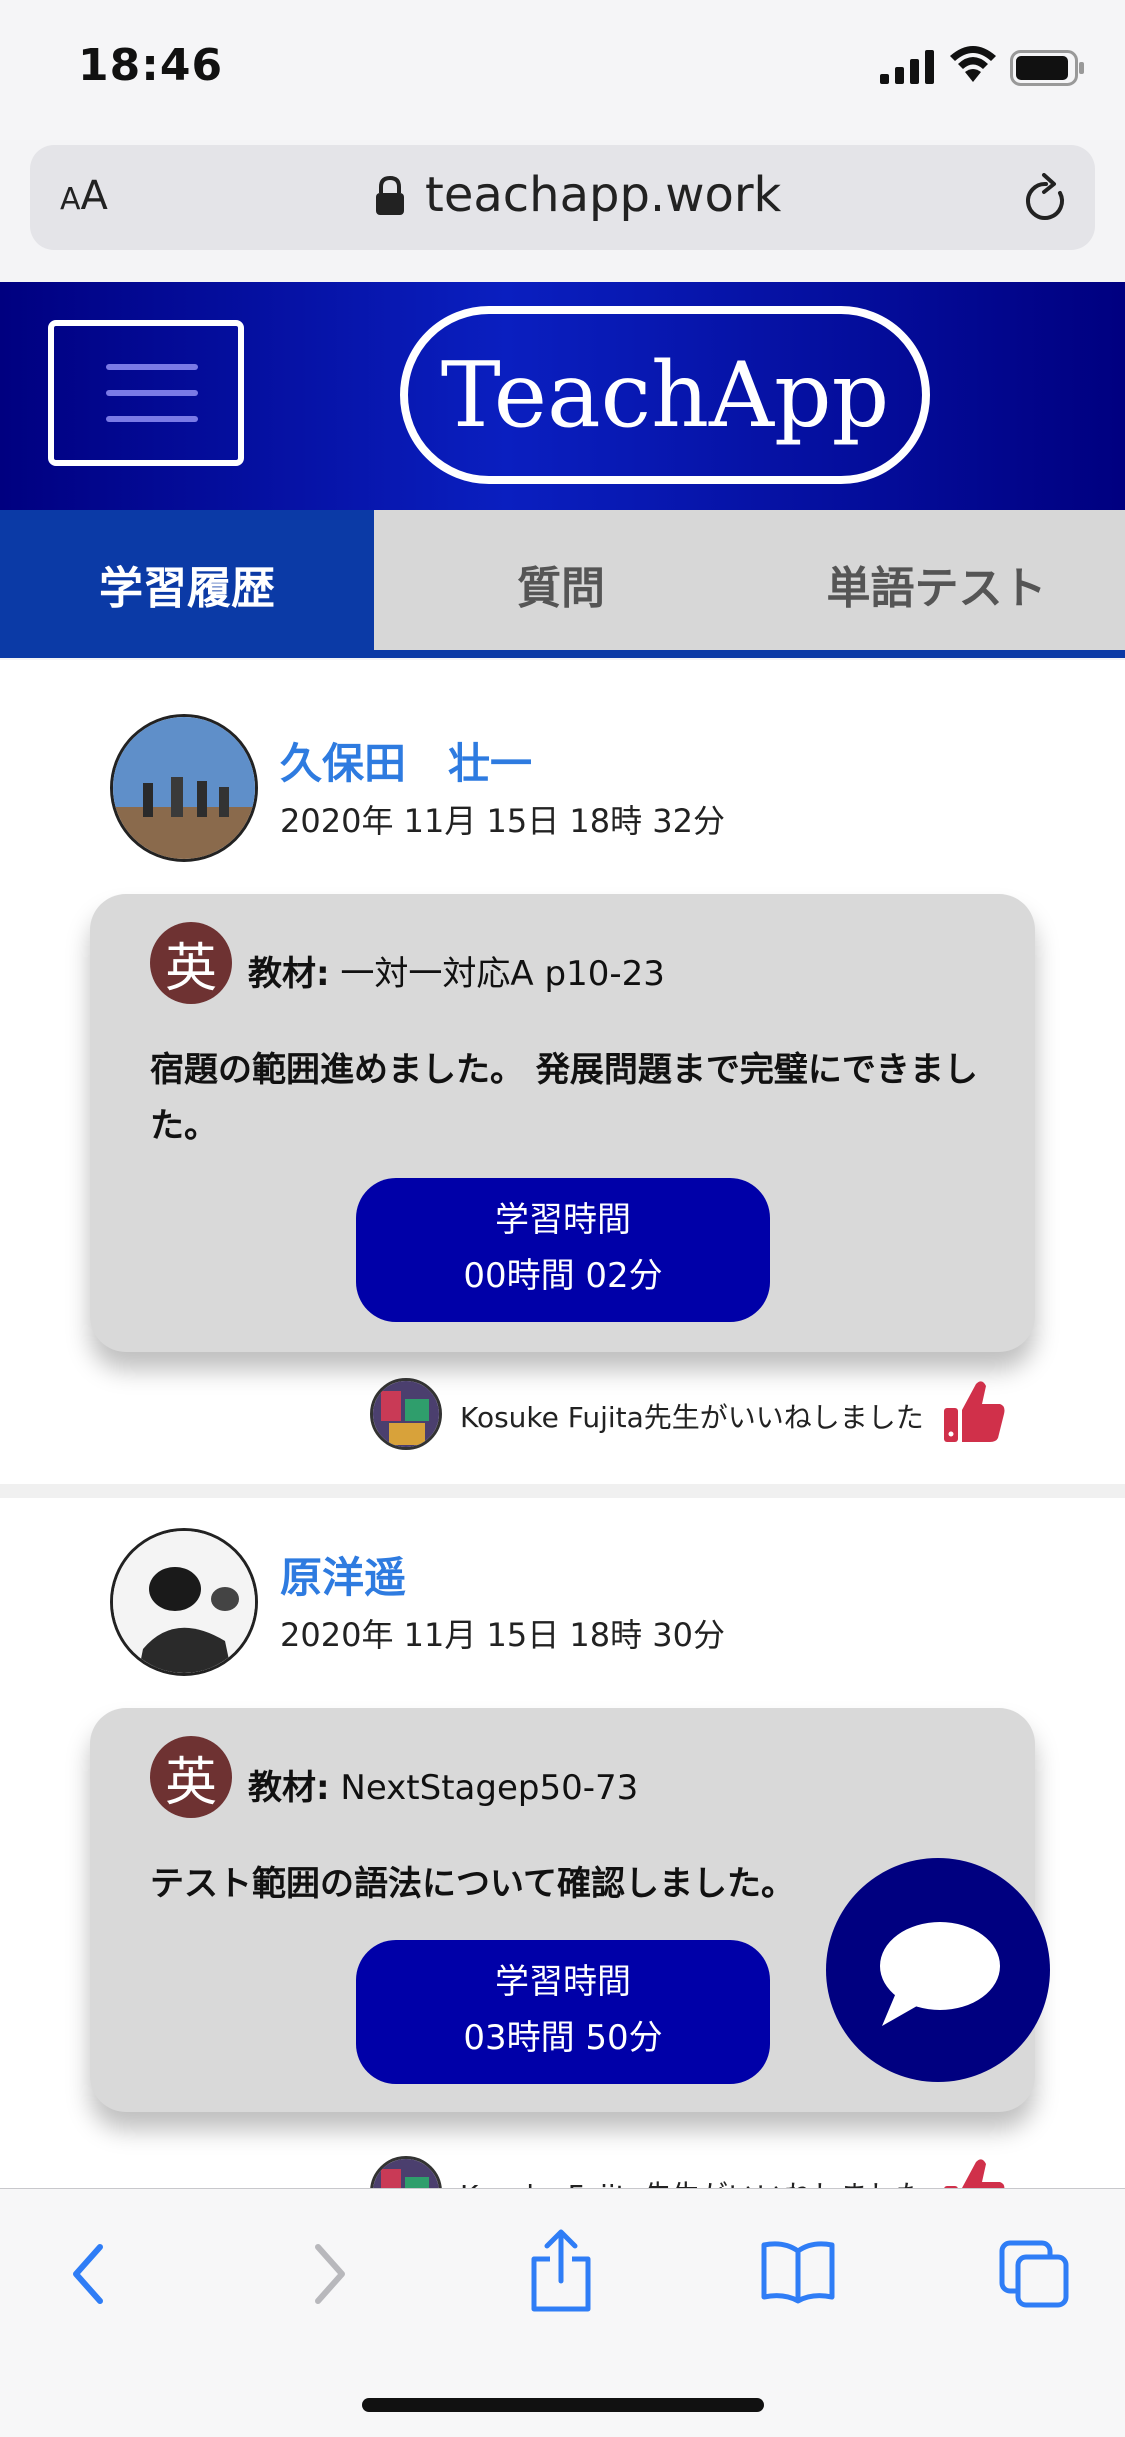  I want to click on wifi-icon, so click(973, 64).